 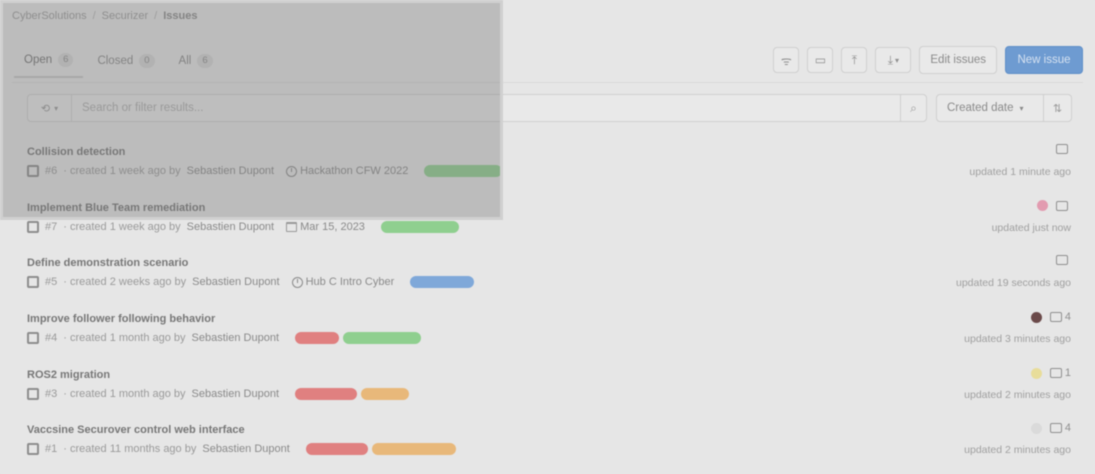 I want to click on tab-open-count: 6, so click(x=66, y=60).